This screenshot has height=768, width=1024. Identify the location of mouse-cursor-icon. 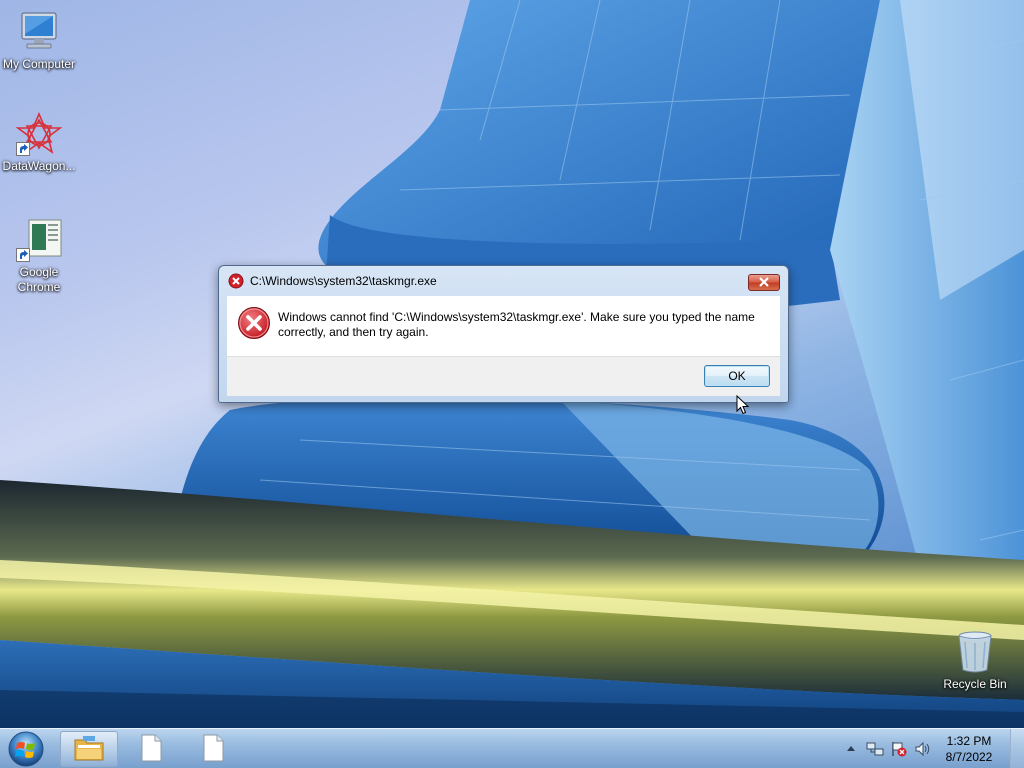
(743, 405).